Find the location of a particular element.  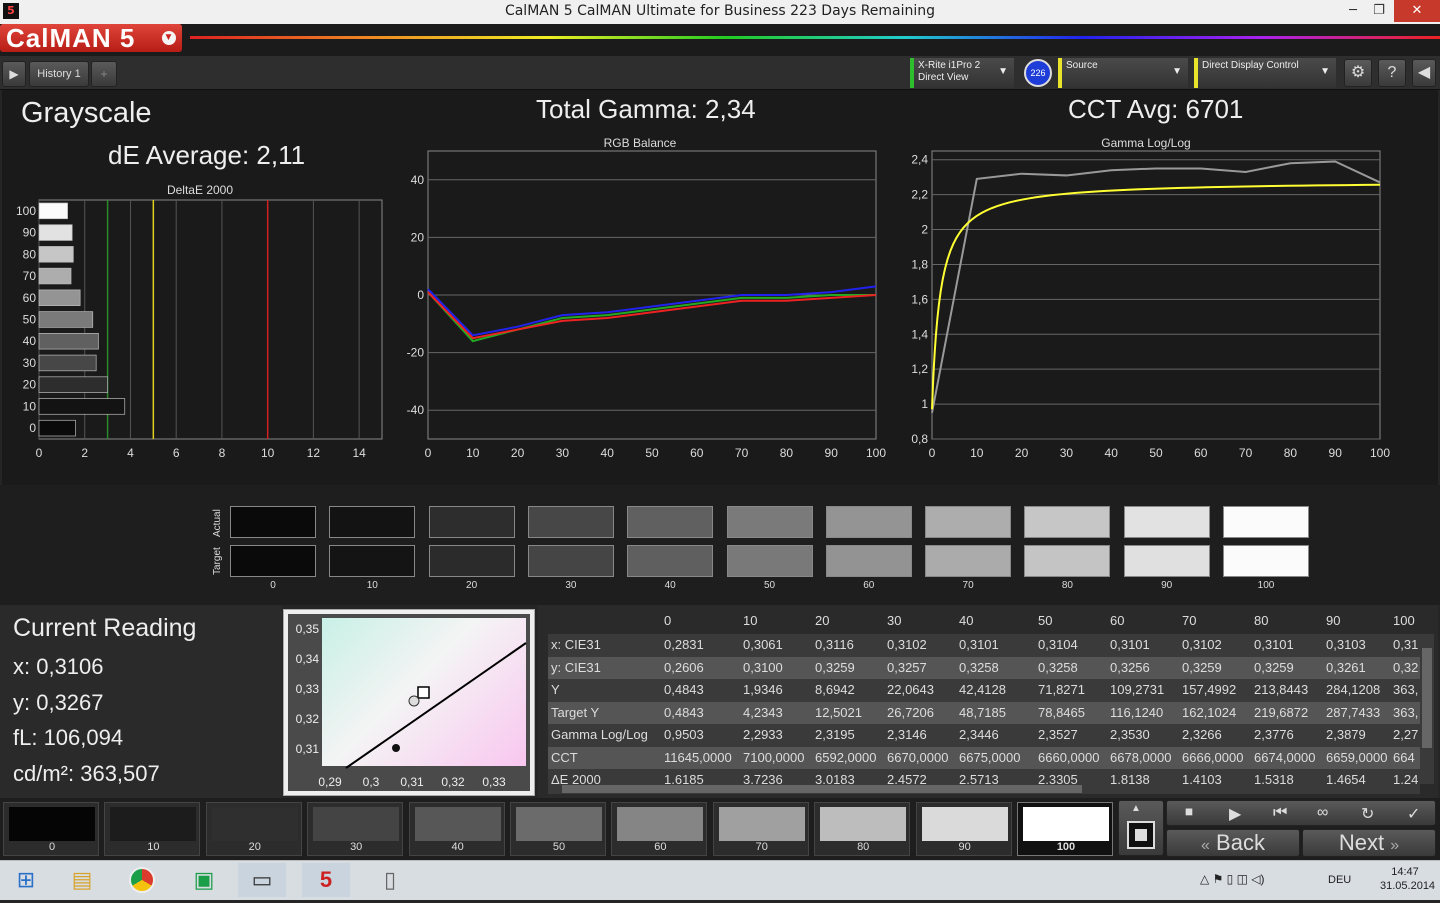

step-button: 10 is located at coordinates (152, 829).